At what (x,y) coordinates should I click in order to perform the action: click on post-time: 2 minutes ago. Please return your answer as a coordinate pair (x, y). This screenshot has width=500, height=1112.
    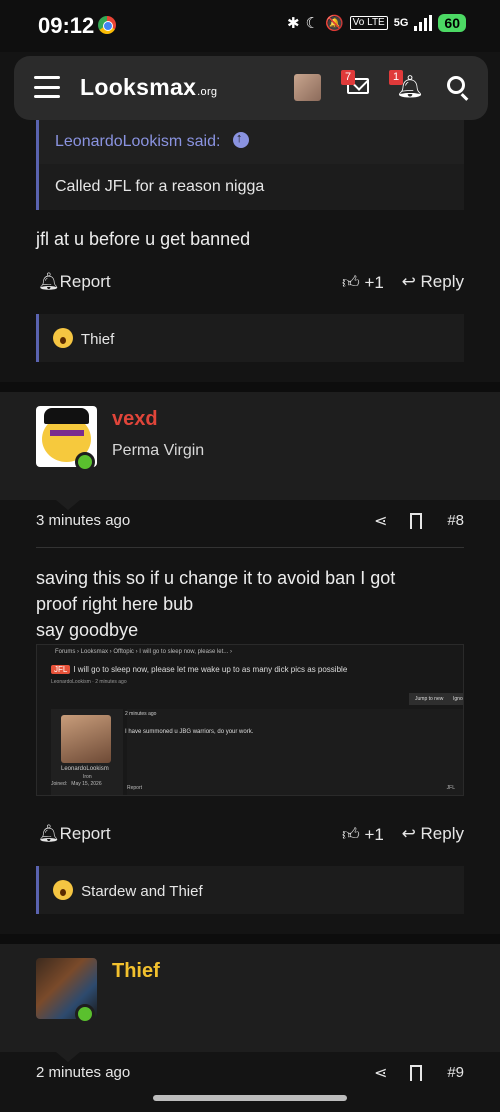
    Looking at the image, I should click on (83, 1072).